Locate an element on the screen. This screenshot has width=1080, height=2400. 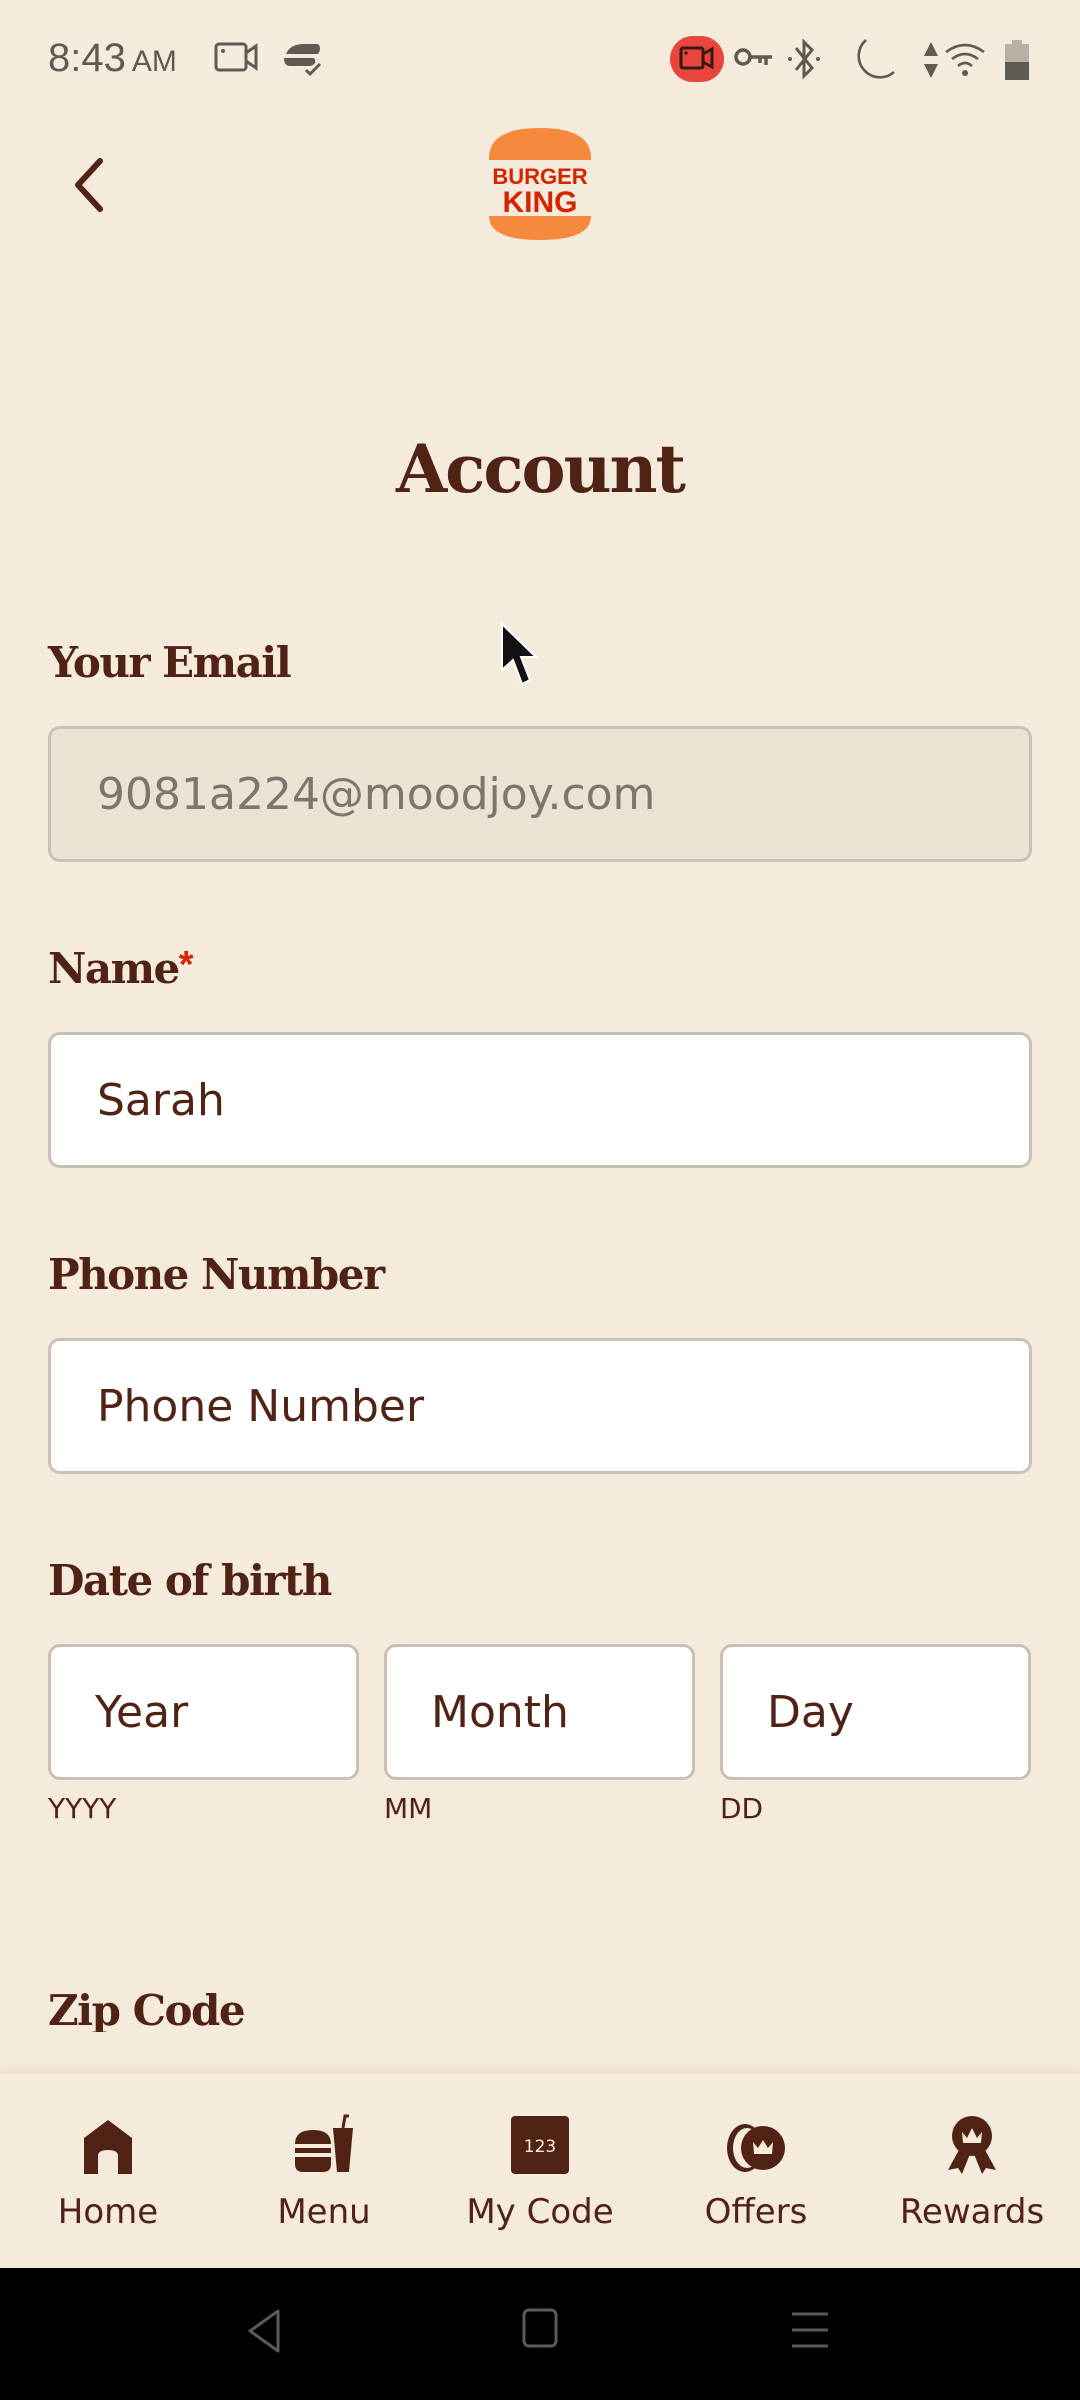
phone-label: Phone Number is located at coordinates (216, 1274).